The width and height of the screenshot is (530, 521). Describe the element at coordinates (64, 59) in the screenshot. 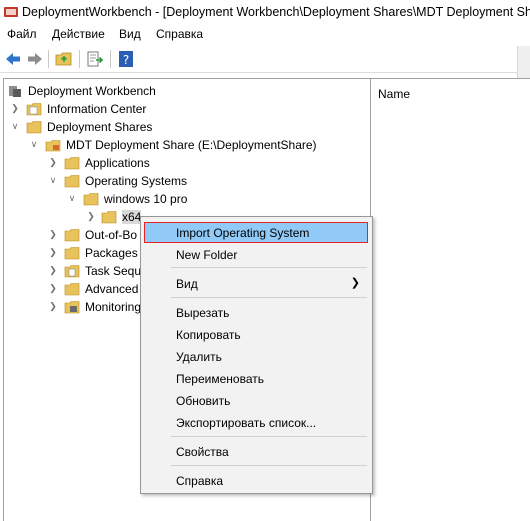

I see `up-folder-icon` at that location.